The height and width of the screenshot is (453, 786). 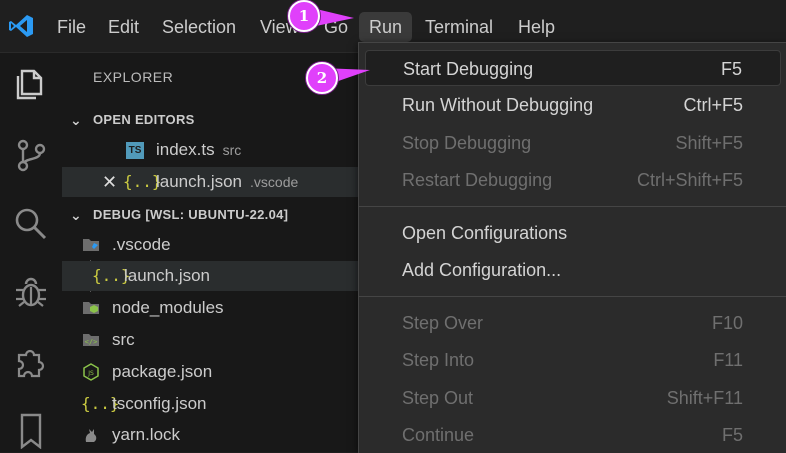 What do you see at coordinates (689, 180) in the screenshot?
I see `menu-item-shortcut: Ctrl+Shift+F5` at bounding box center [689, 180].